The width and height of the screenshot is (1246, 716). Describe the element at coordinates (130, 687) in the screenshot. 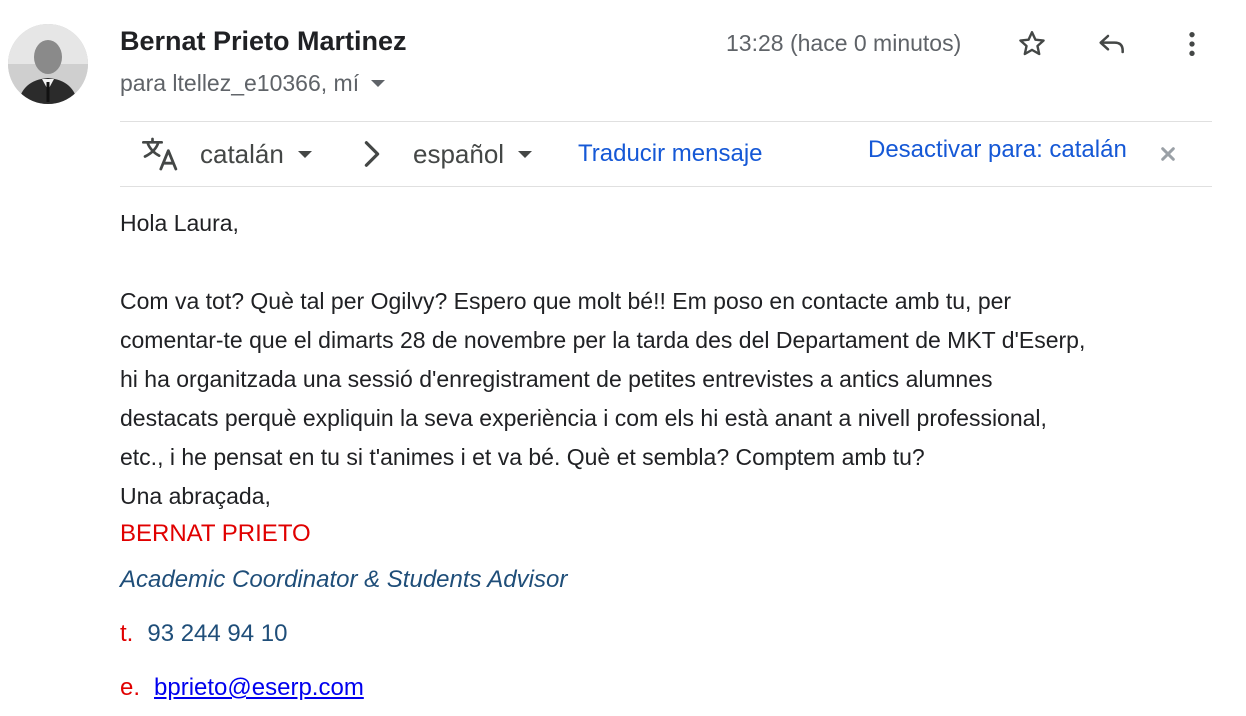

I see `email-prefix: e.` at that location.